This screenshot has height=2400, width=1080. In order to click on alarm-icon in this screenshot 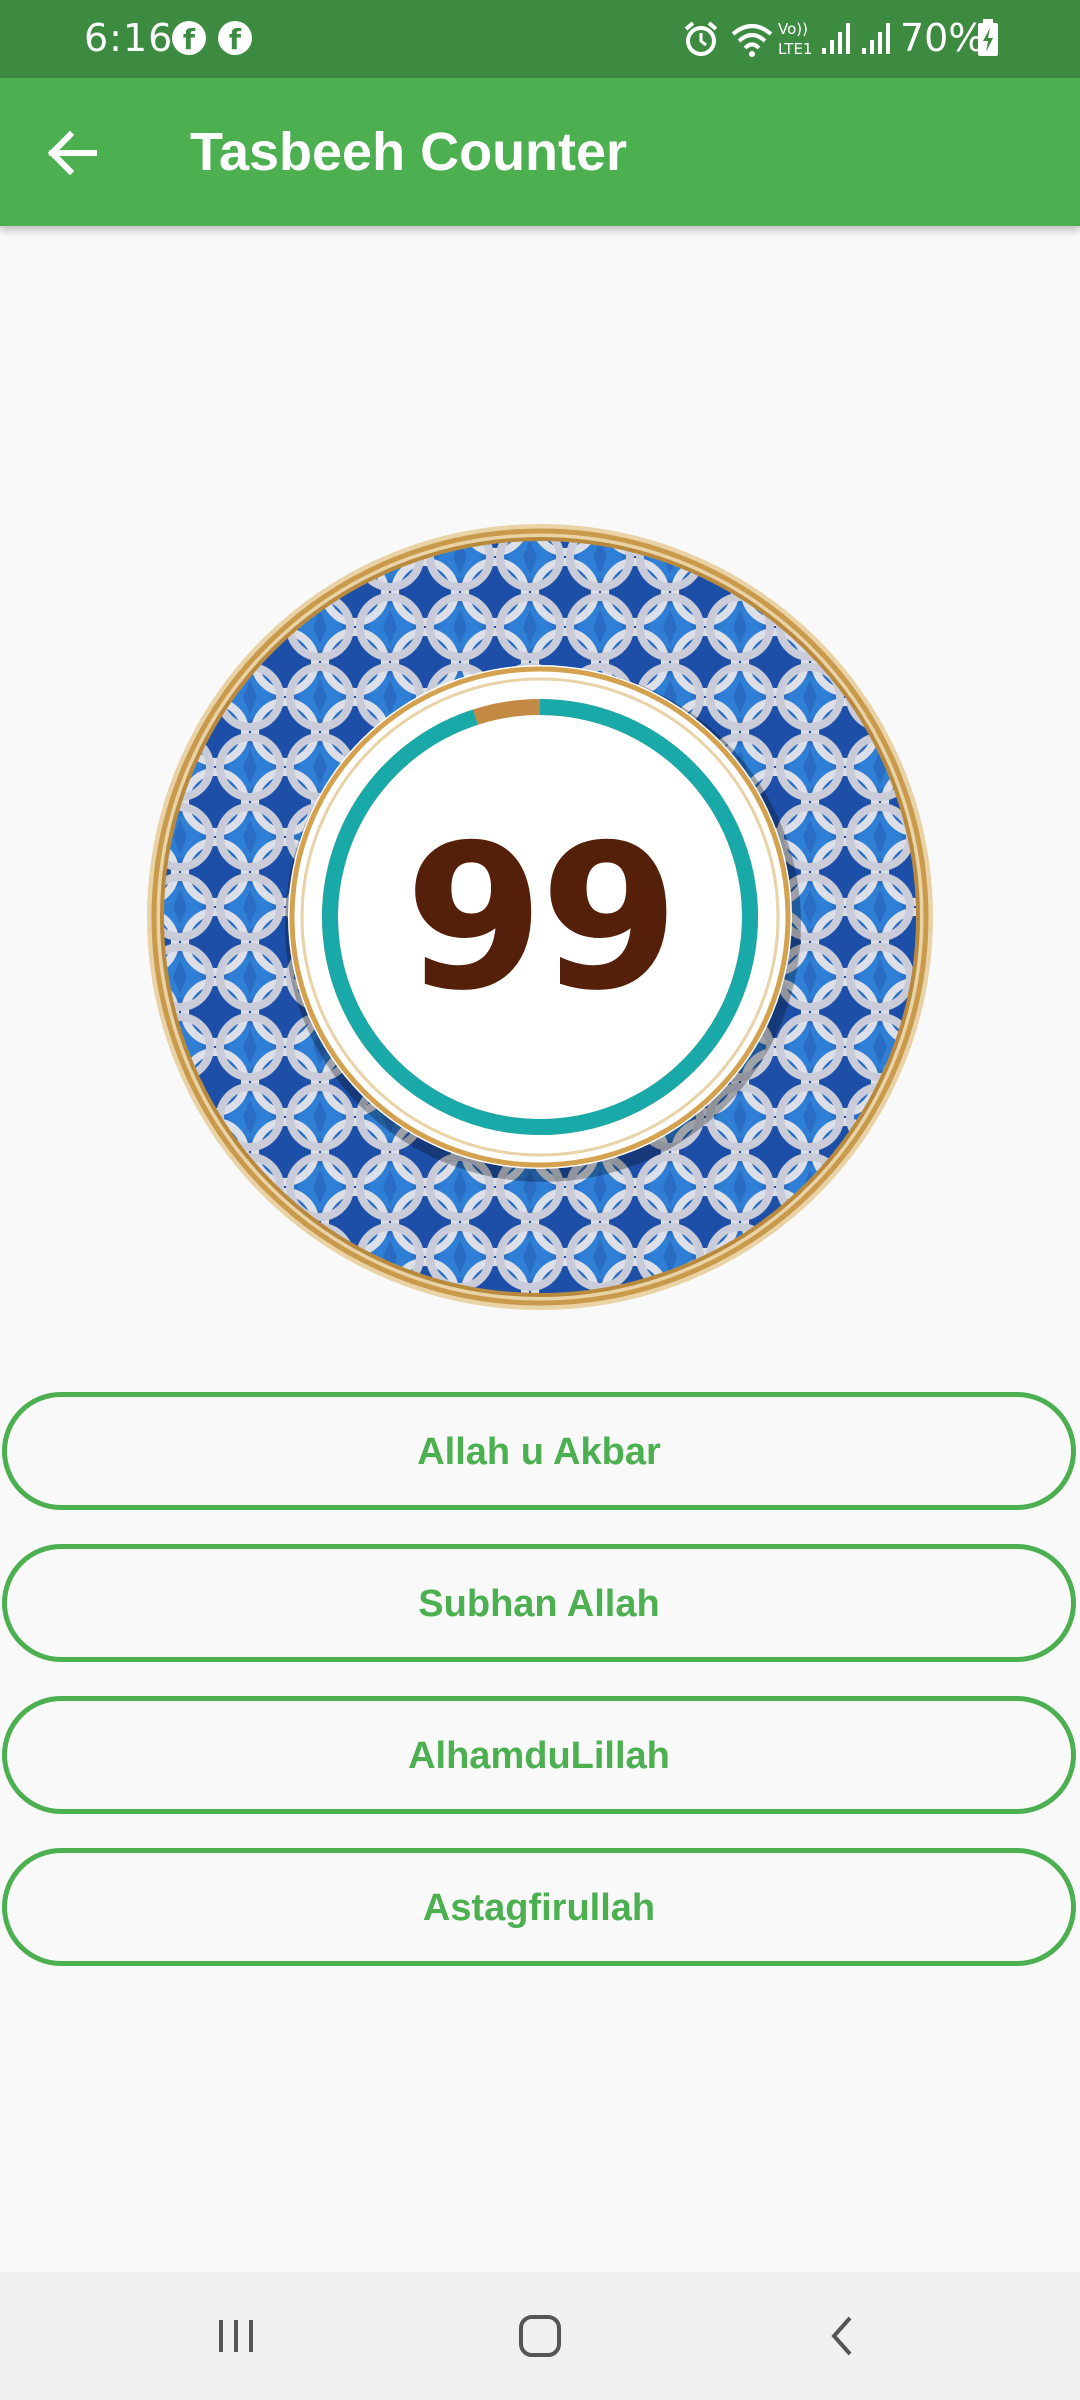, I will do `click(701, 38)`.